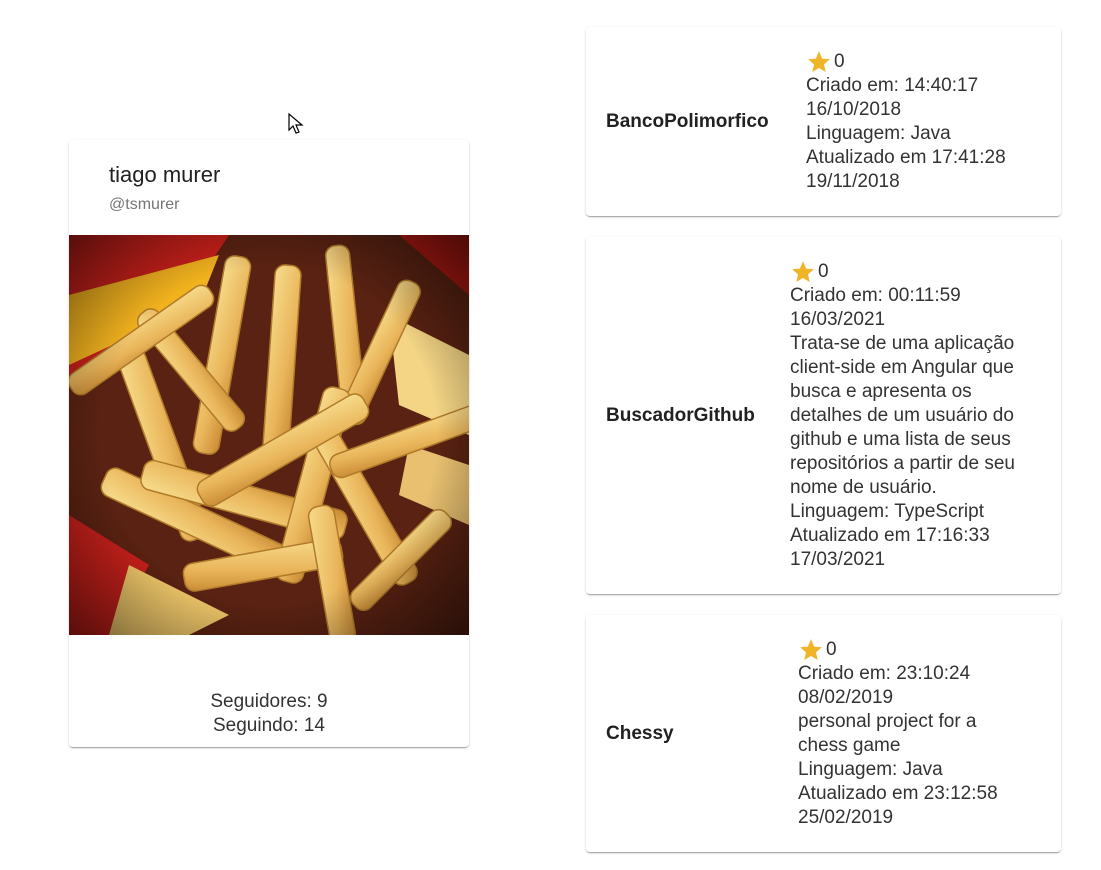  Describe the element at coordinates (269, 714) in the screenshot. I see `profile-stats: Seguidores: 9 Seguindo: 14` at that location.